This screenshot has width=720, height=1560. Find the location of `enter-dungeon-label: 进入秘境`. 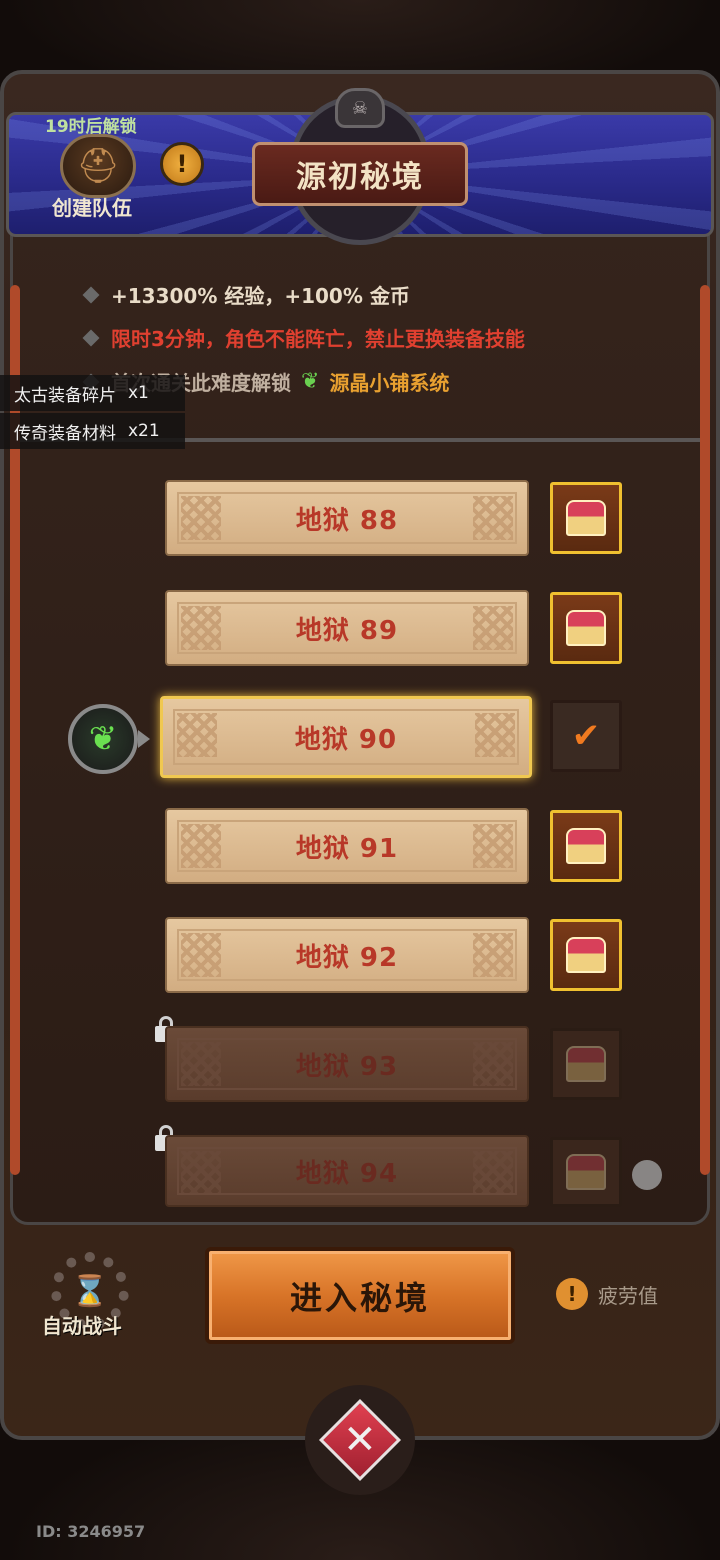

enter-dungeon-label: 进入秘境 is located at coordinates (359, 1297).